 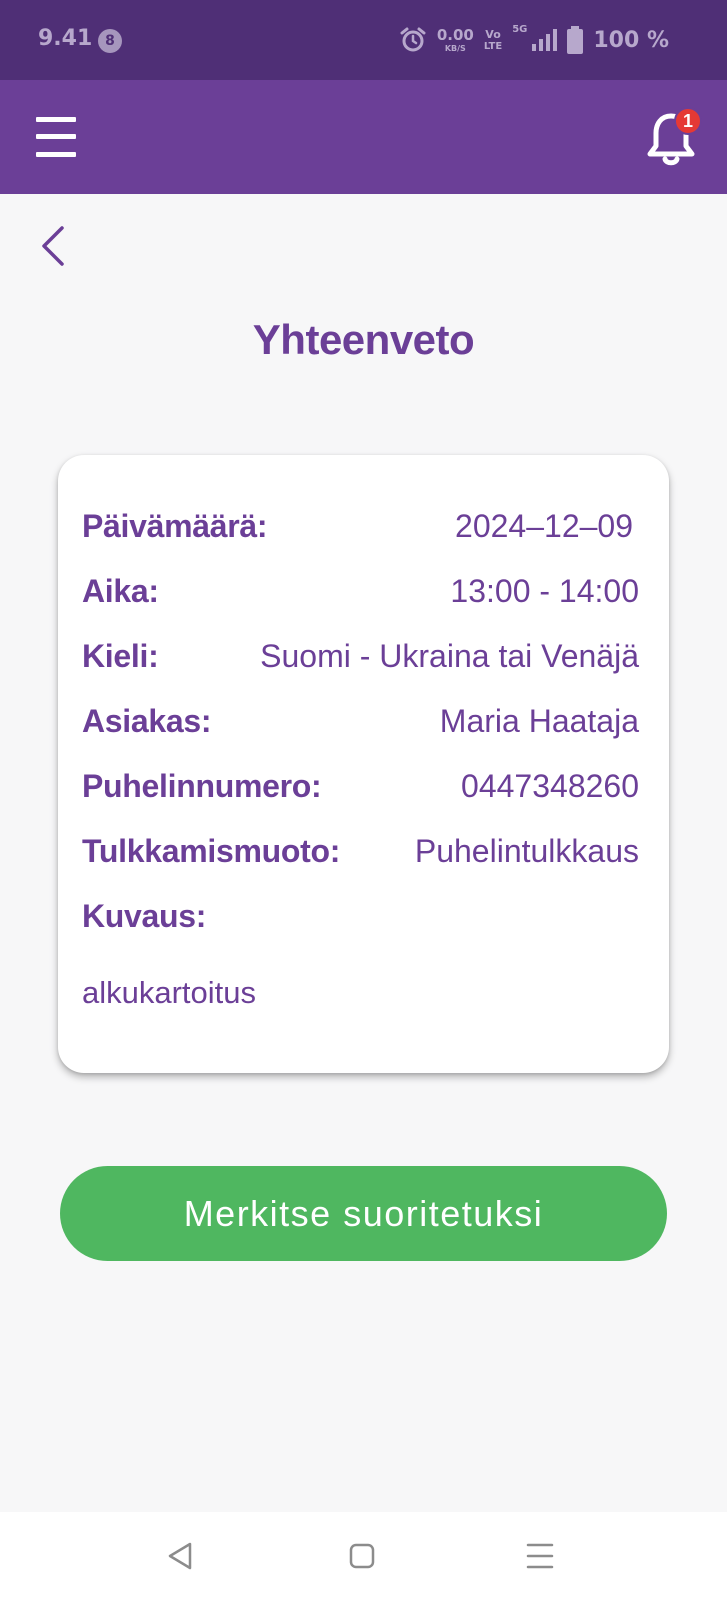 I want to click on nav-home-button, so click(x=362, y=1556).